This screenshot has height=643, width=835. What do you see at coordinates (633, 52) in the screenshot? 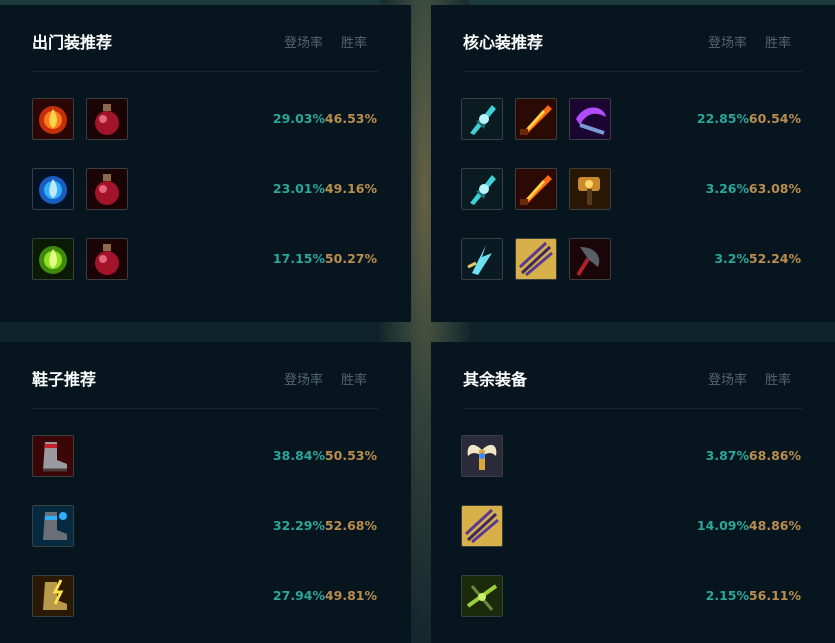
I see `panel-header: 核心装推荐 登场率 胜率` at bounding box center [633, 52].